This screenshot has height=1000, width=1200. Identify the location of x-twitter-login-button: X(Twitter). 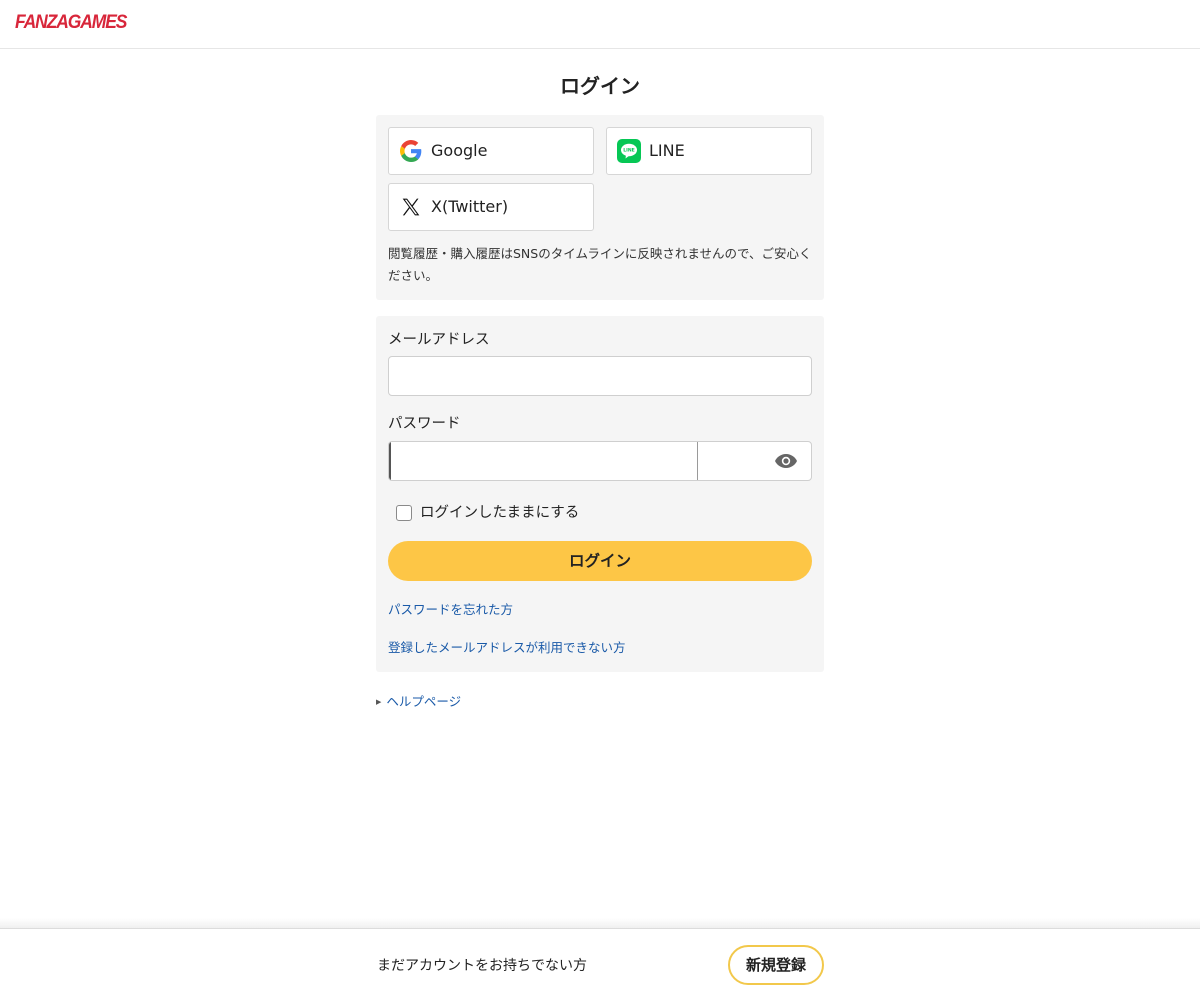
(491, 207).